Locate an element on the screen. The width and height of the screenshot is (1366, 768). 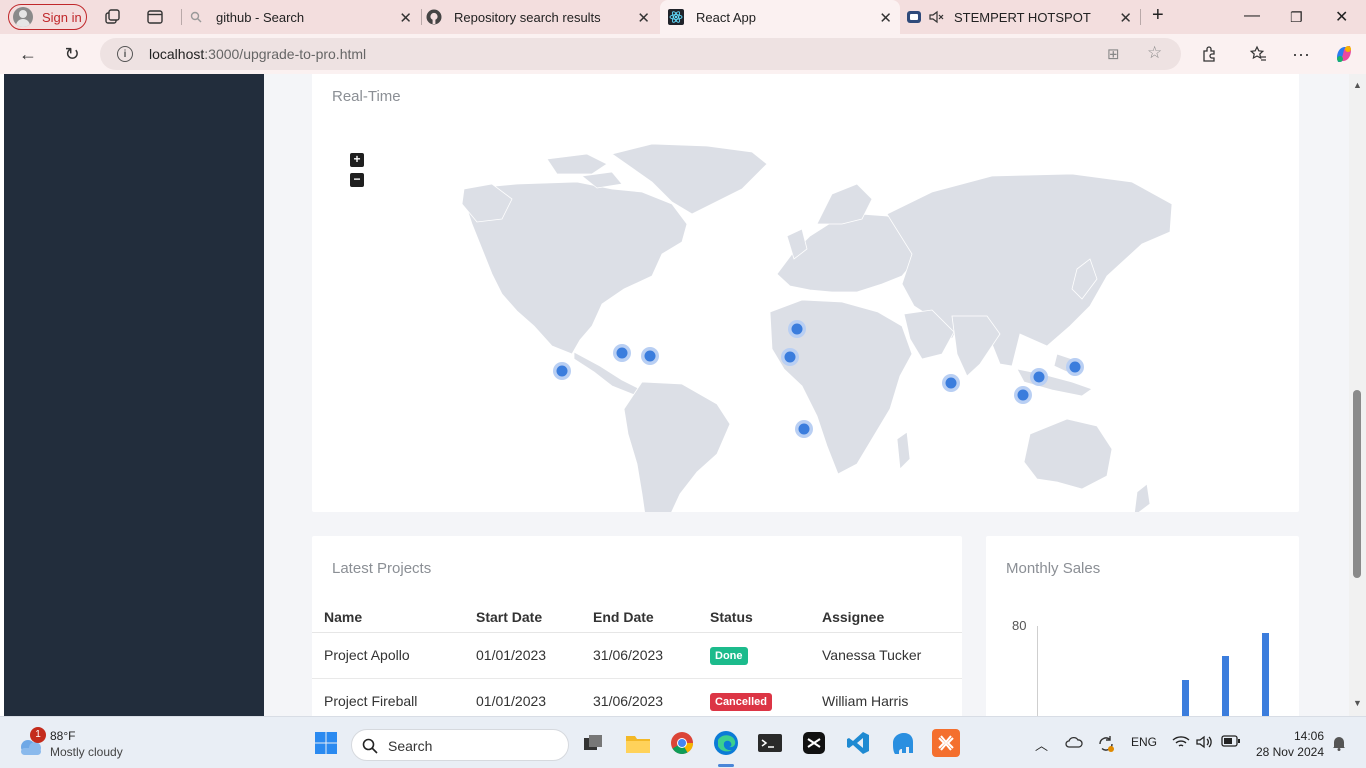
monthly-sales-card: Monthly Sales 80 is located at coordinates (1142, 626).